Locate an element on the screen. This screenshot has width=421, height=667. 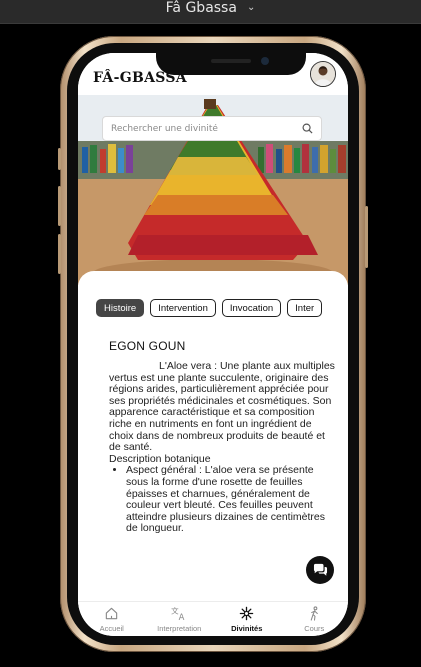
notch is located at coordinates (231, 64).